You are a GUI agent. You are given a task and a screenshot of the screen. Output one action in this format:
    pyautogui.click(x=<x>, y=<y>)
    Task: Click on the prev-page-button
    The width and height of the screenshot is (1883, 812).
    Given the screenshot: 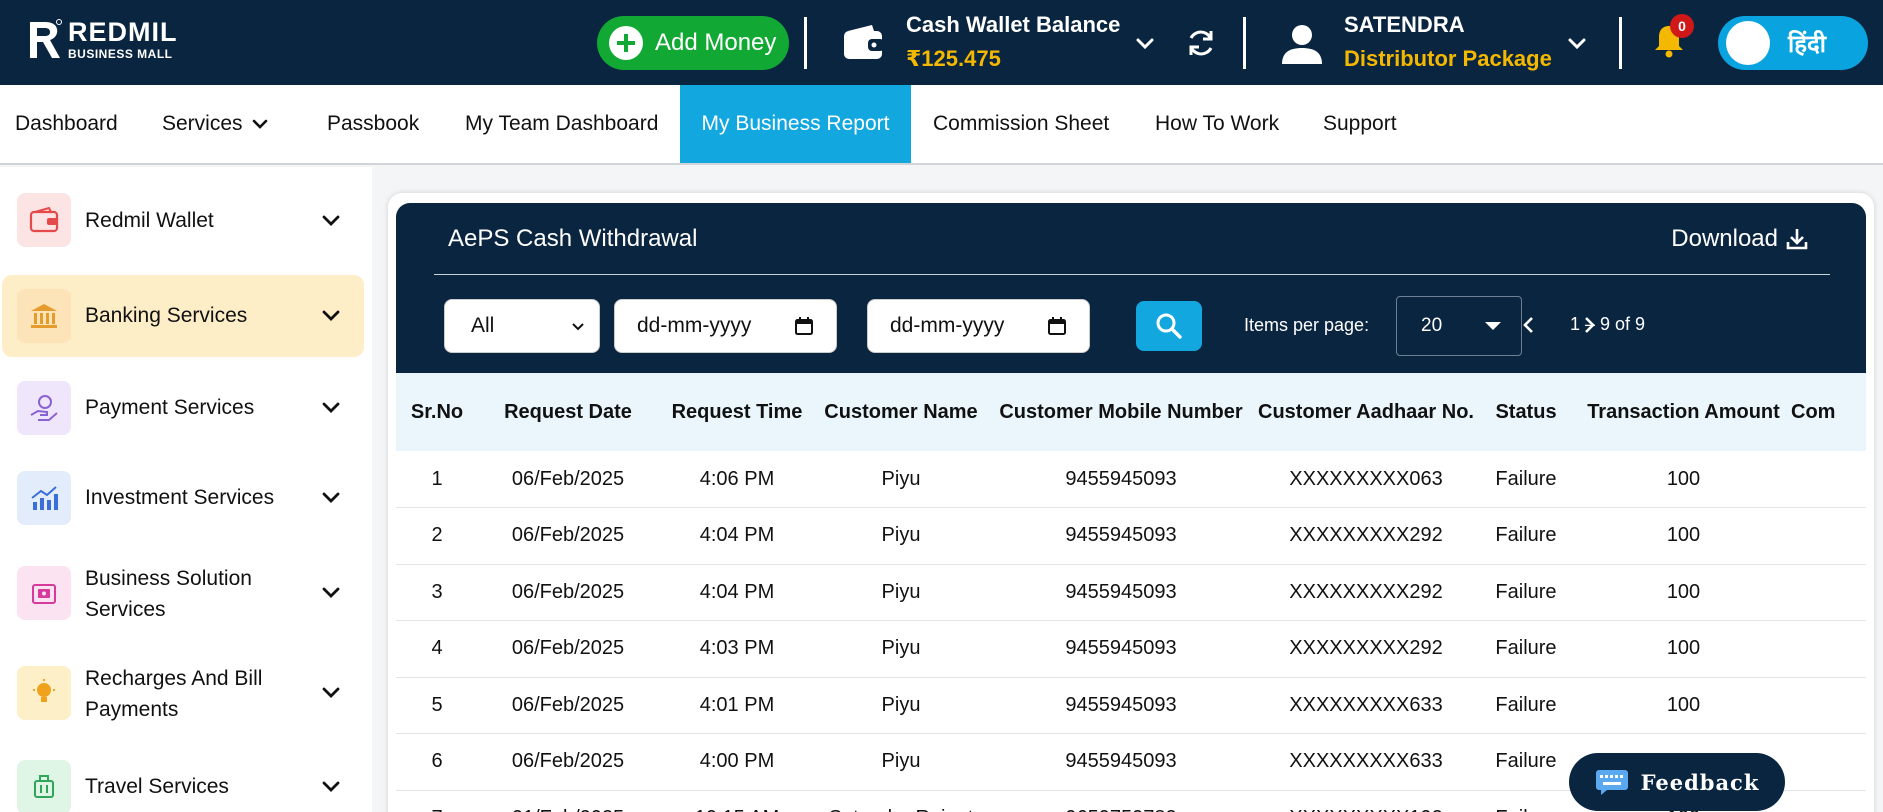 What is the action you would take?
    pyautogui.click(x=1529, y=325)
    